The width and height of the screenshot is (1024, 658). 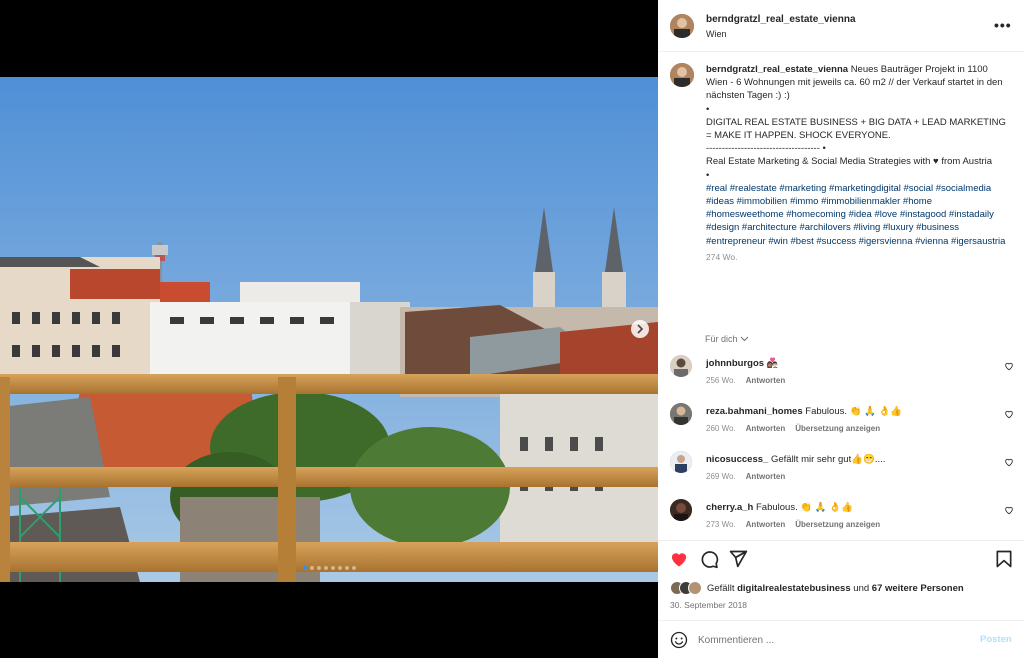 What do you see at coordinates (1003, 25) in the screenshot?
I see `more-icon: •••` at bounding box center [1003, 25].